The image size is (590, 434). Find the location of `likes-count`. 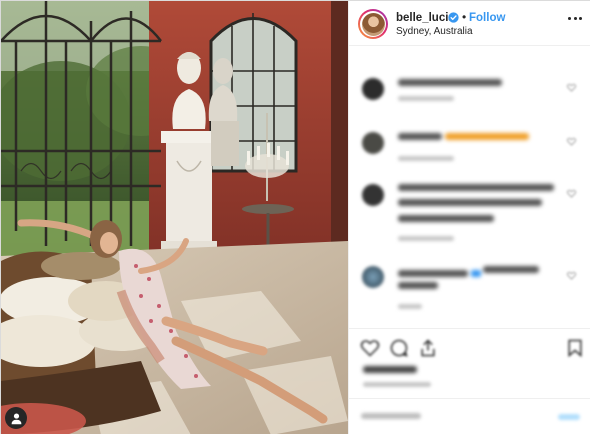

likes-count is located at coordinates (390, 370).